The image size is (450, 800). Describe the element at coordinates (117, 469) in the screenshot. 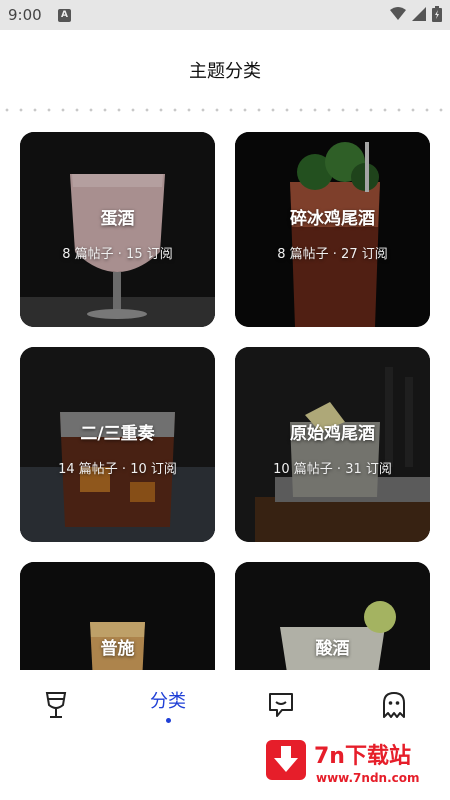

I see `category-meta: 14 篇帖子 · 10 订阅` at that location.